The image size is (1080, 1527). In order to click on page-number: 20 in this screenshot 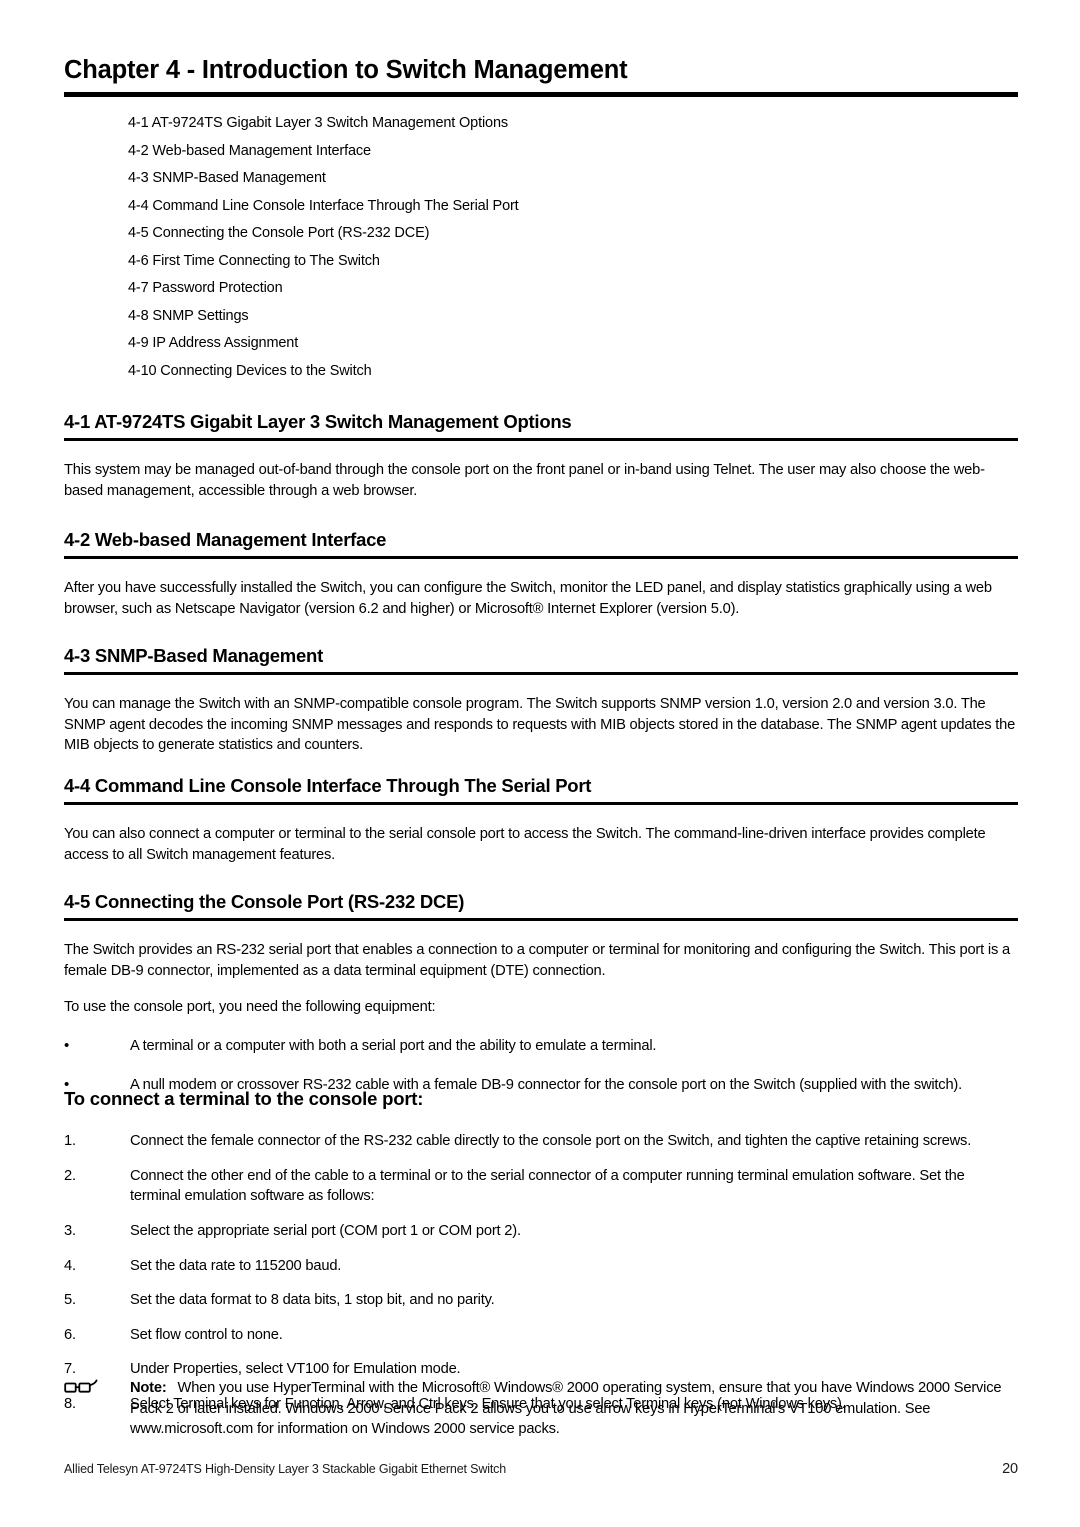, I will do `click(1010, 1469)`.